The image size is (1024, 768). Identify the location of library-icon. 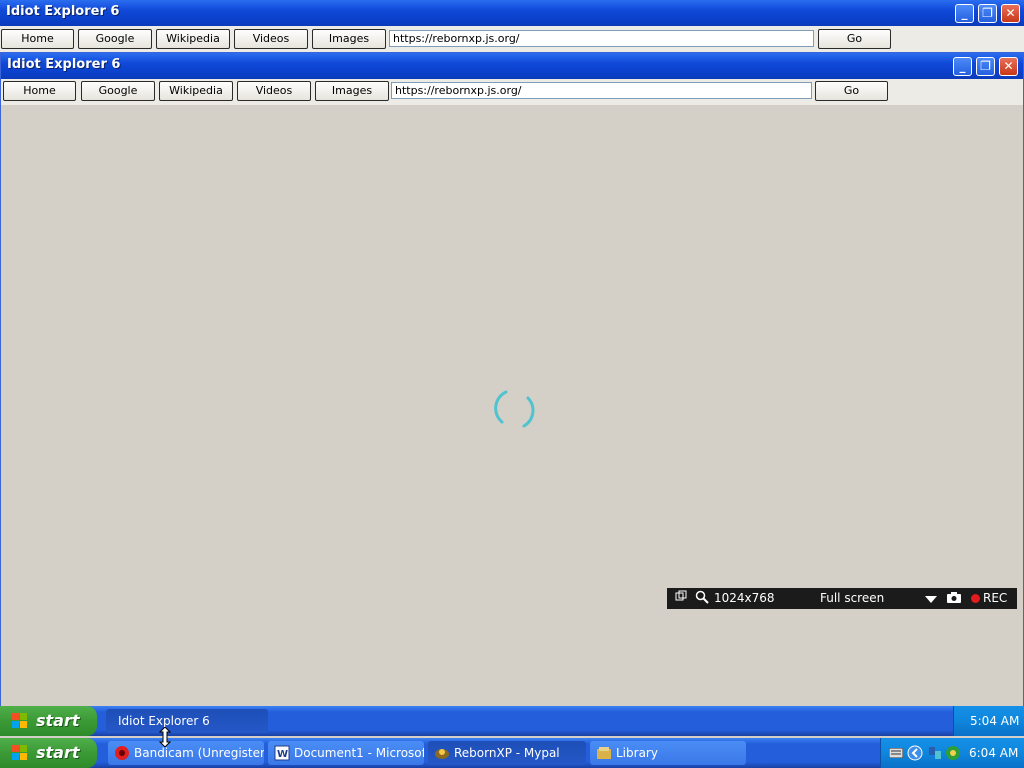
(604, 753).